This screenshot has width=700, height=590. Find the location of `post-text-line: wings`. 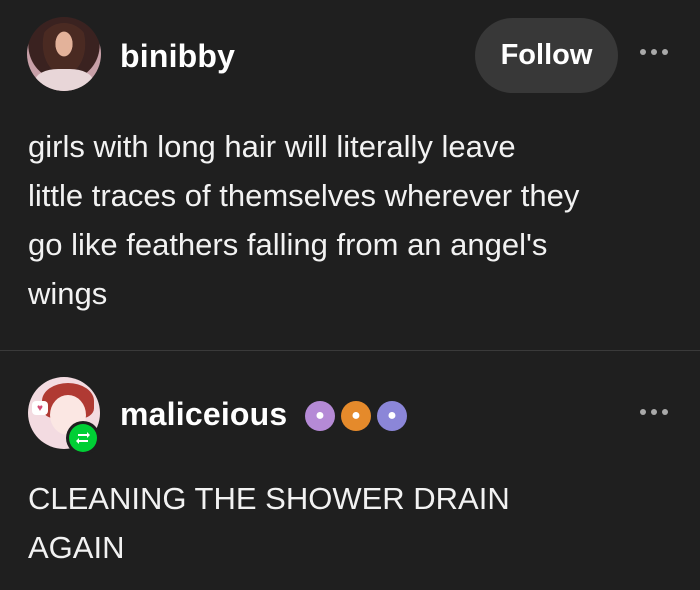

post-text-line: wings is located at coordinates (68, 293).